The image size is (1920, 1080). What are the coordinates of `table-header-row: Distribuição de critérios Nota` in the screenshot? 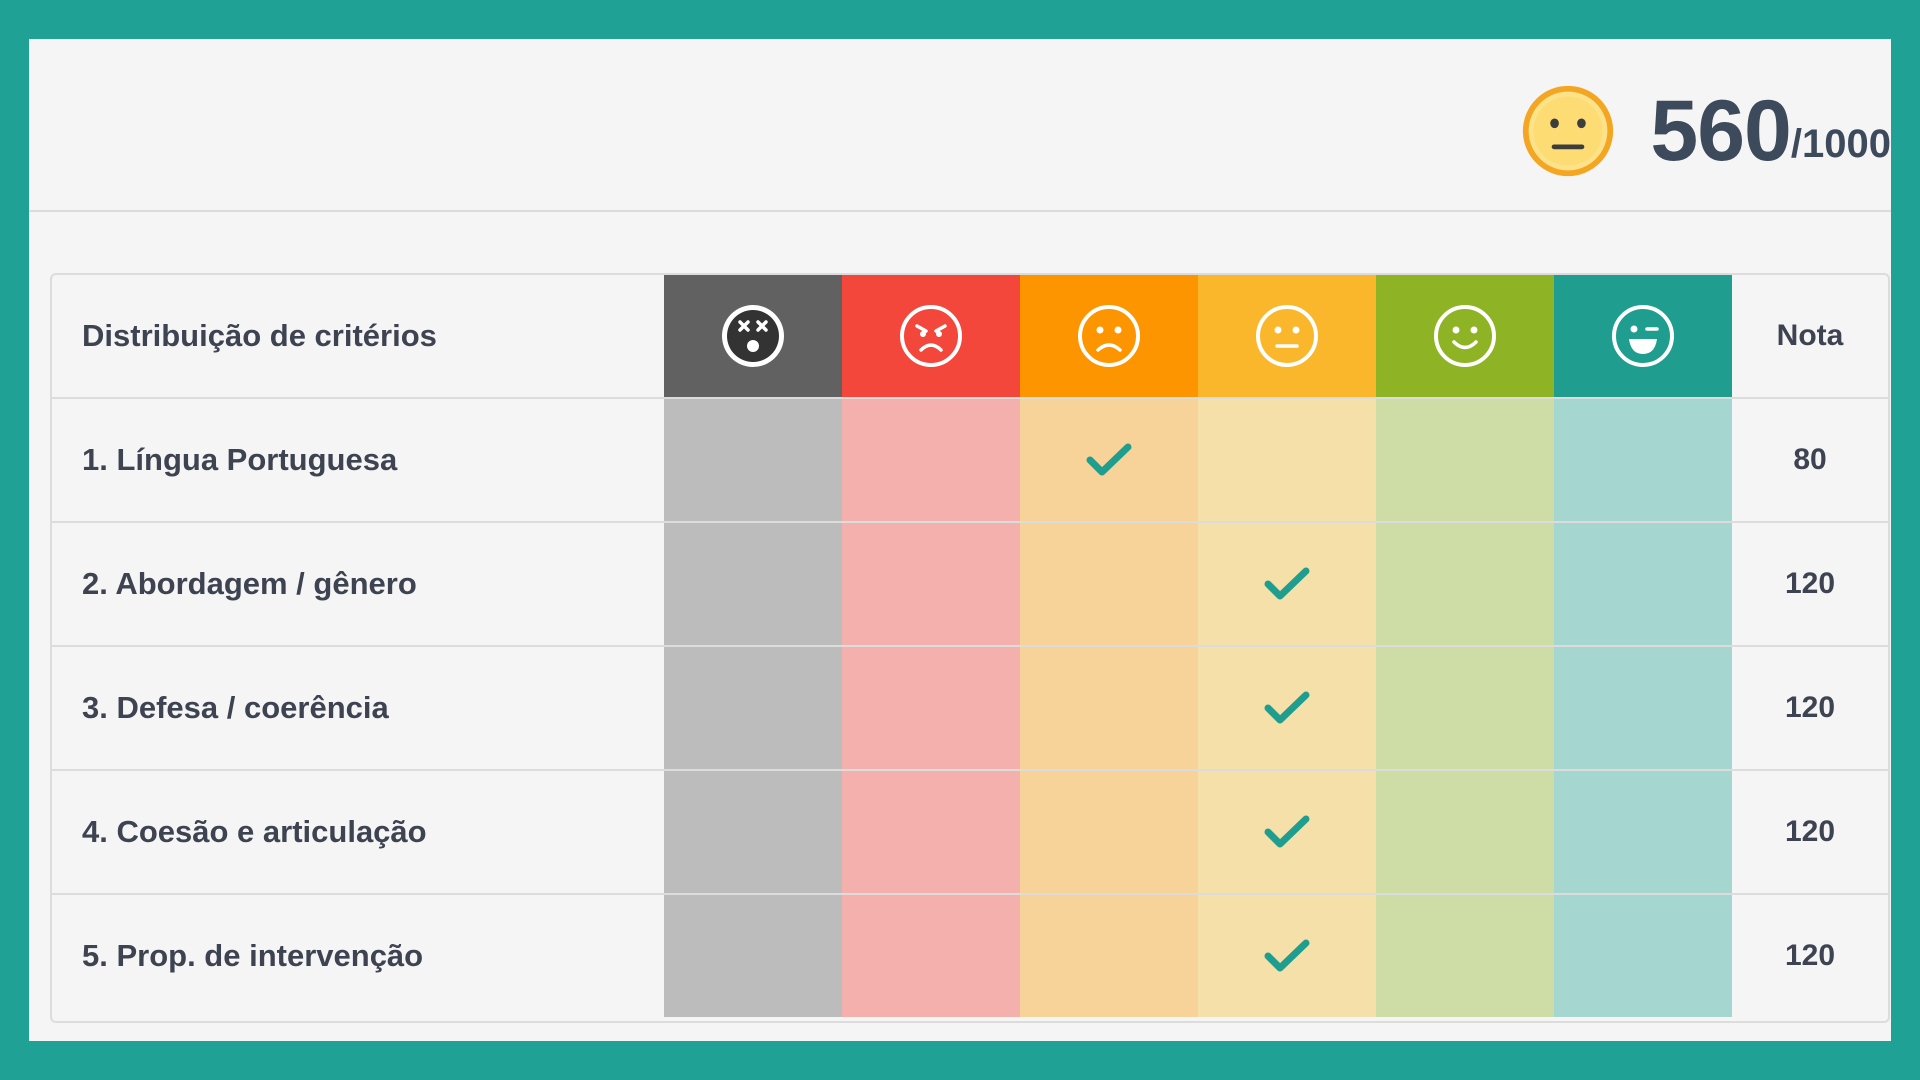 It's located at (970, 337).